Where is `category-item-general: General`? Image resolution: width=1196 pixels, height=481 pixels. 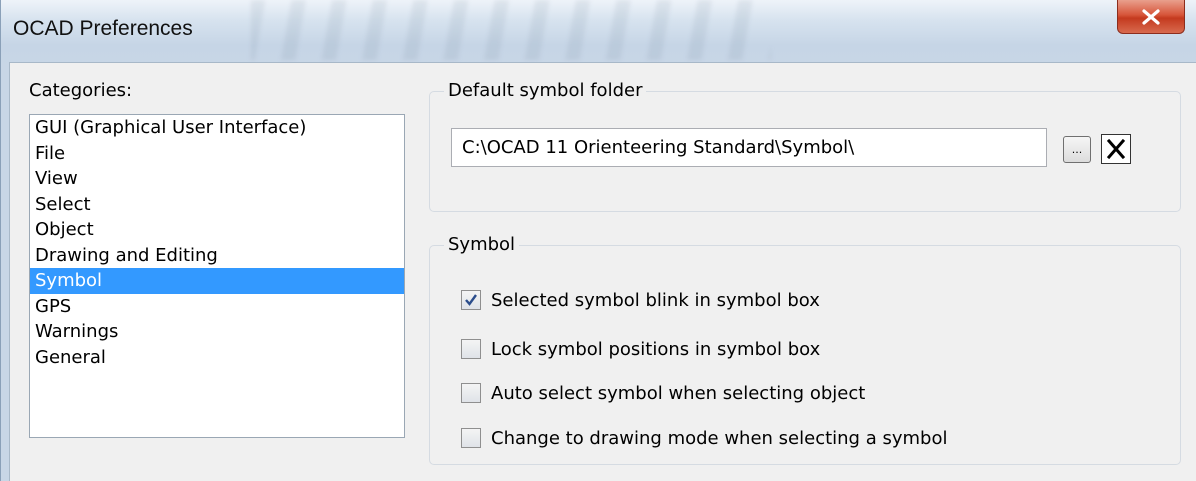 category-item-general: General is located at coordinates (217, 358).